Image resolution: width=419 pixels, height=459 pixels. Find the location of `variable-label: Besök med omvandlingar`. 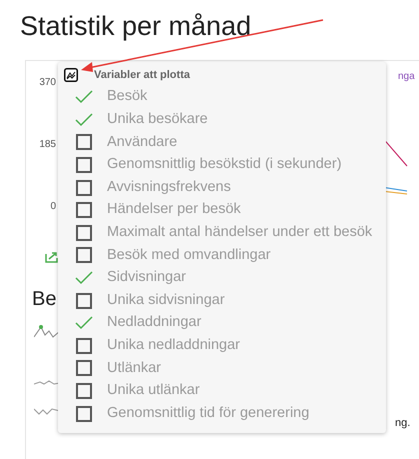

variable-label: Besök med omvandlingar is located at coordinates (189, 255).